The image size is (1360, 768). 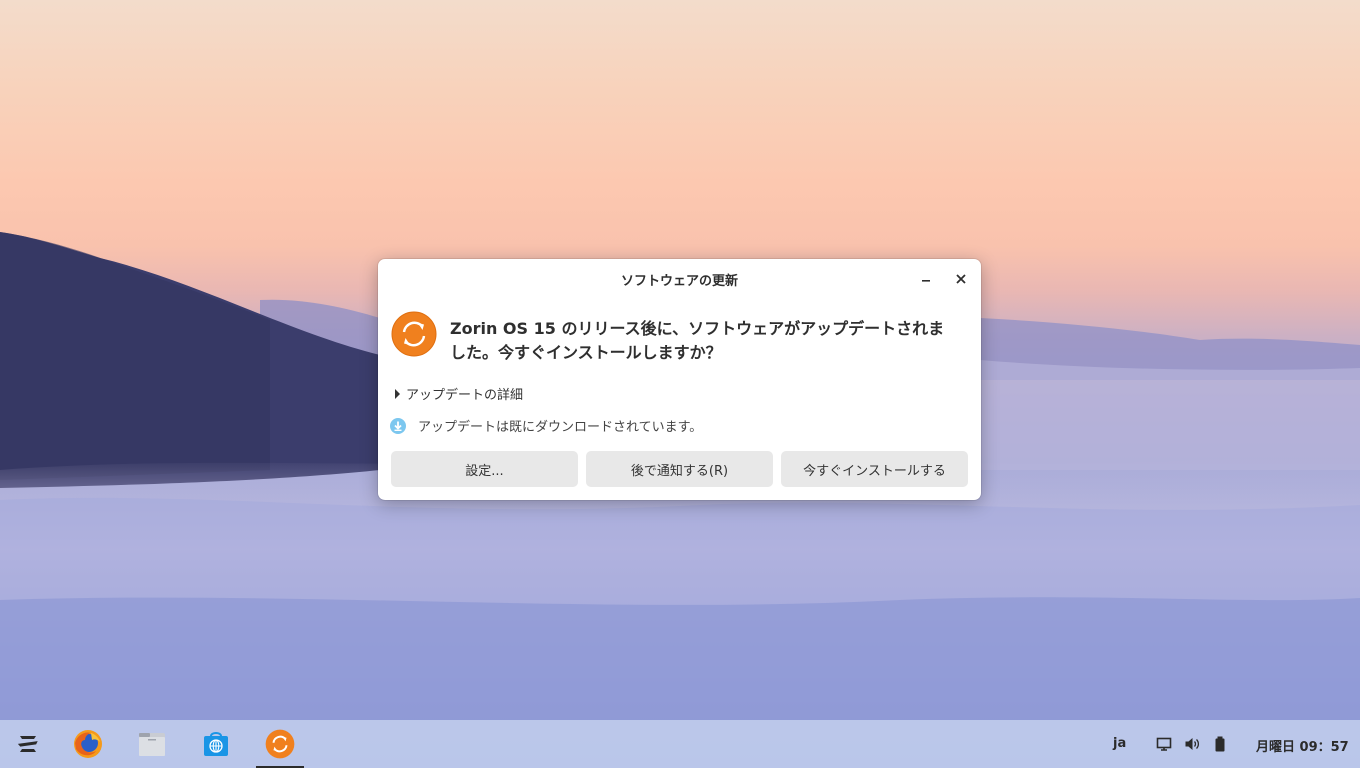 I want to click on dialog-titlebar: ソフトウェアの更新, so click(x=679, y=279).